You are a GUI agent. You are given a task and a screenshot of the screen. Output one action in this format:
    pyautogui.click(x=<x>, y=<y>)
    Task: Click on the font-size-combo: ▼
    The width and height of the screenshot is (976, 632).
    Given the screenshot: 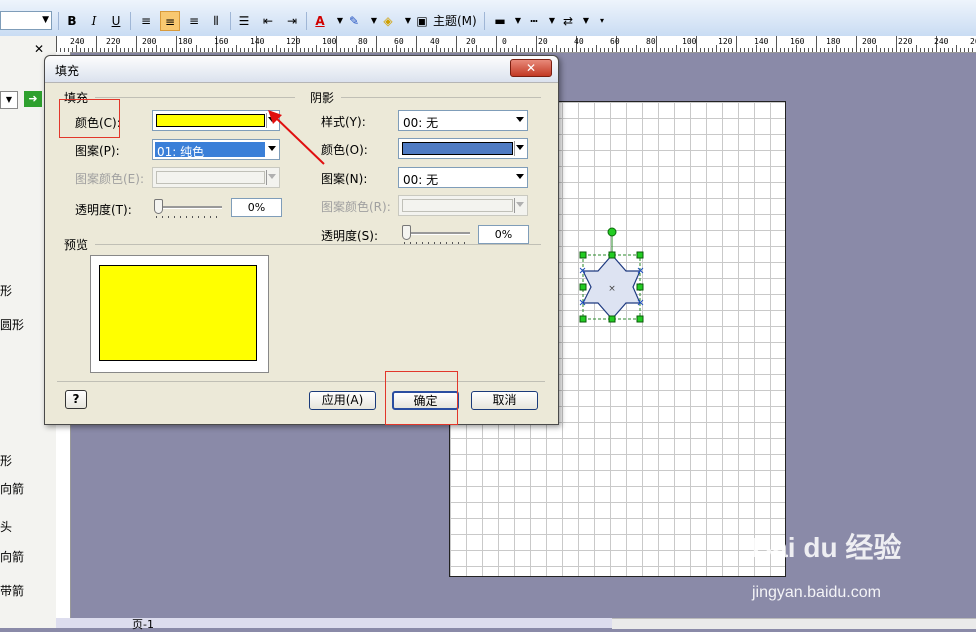 What is the action you would take?
    pyautogui.click(x=26, y=20)
    